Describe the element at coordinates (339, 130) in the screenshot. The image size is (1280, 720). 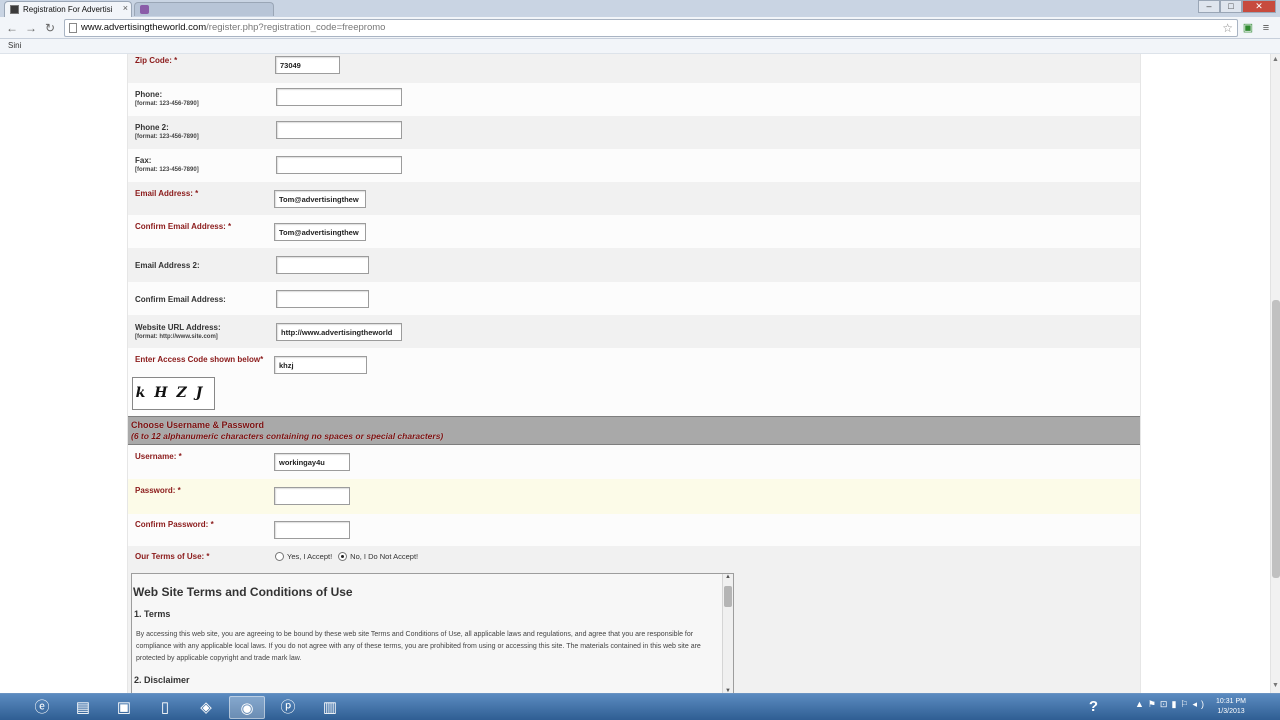
I see `phone2-input` at that location.